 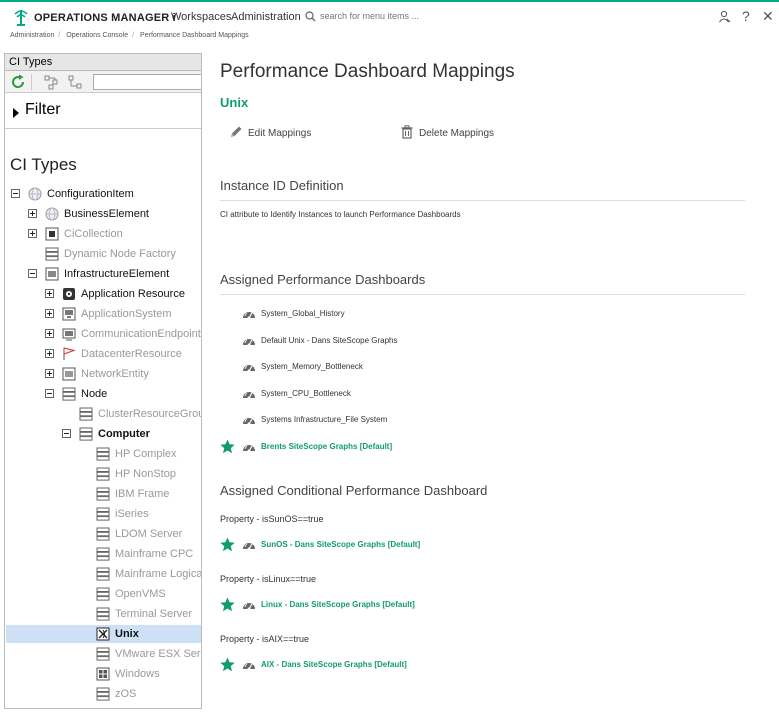 I want to click on condition-property: Property - isSunOS==true, so click(x=272, y=519).